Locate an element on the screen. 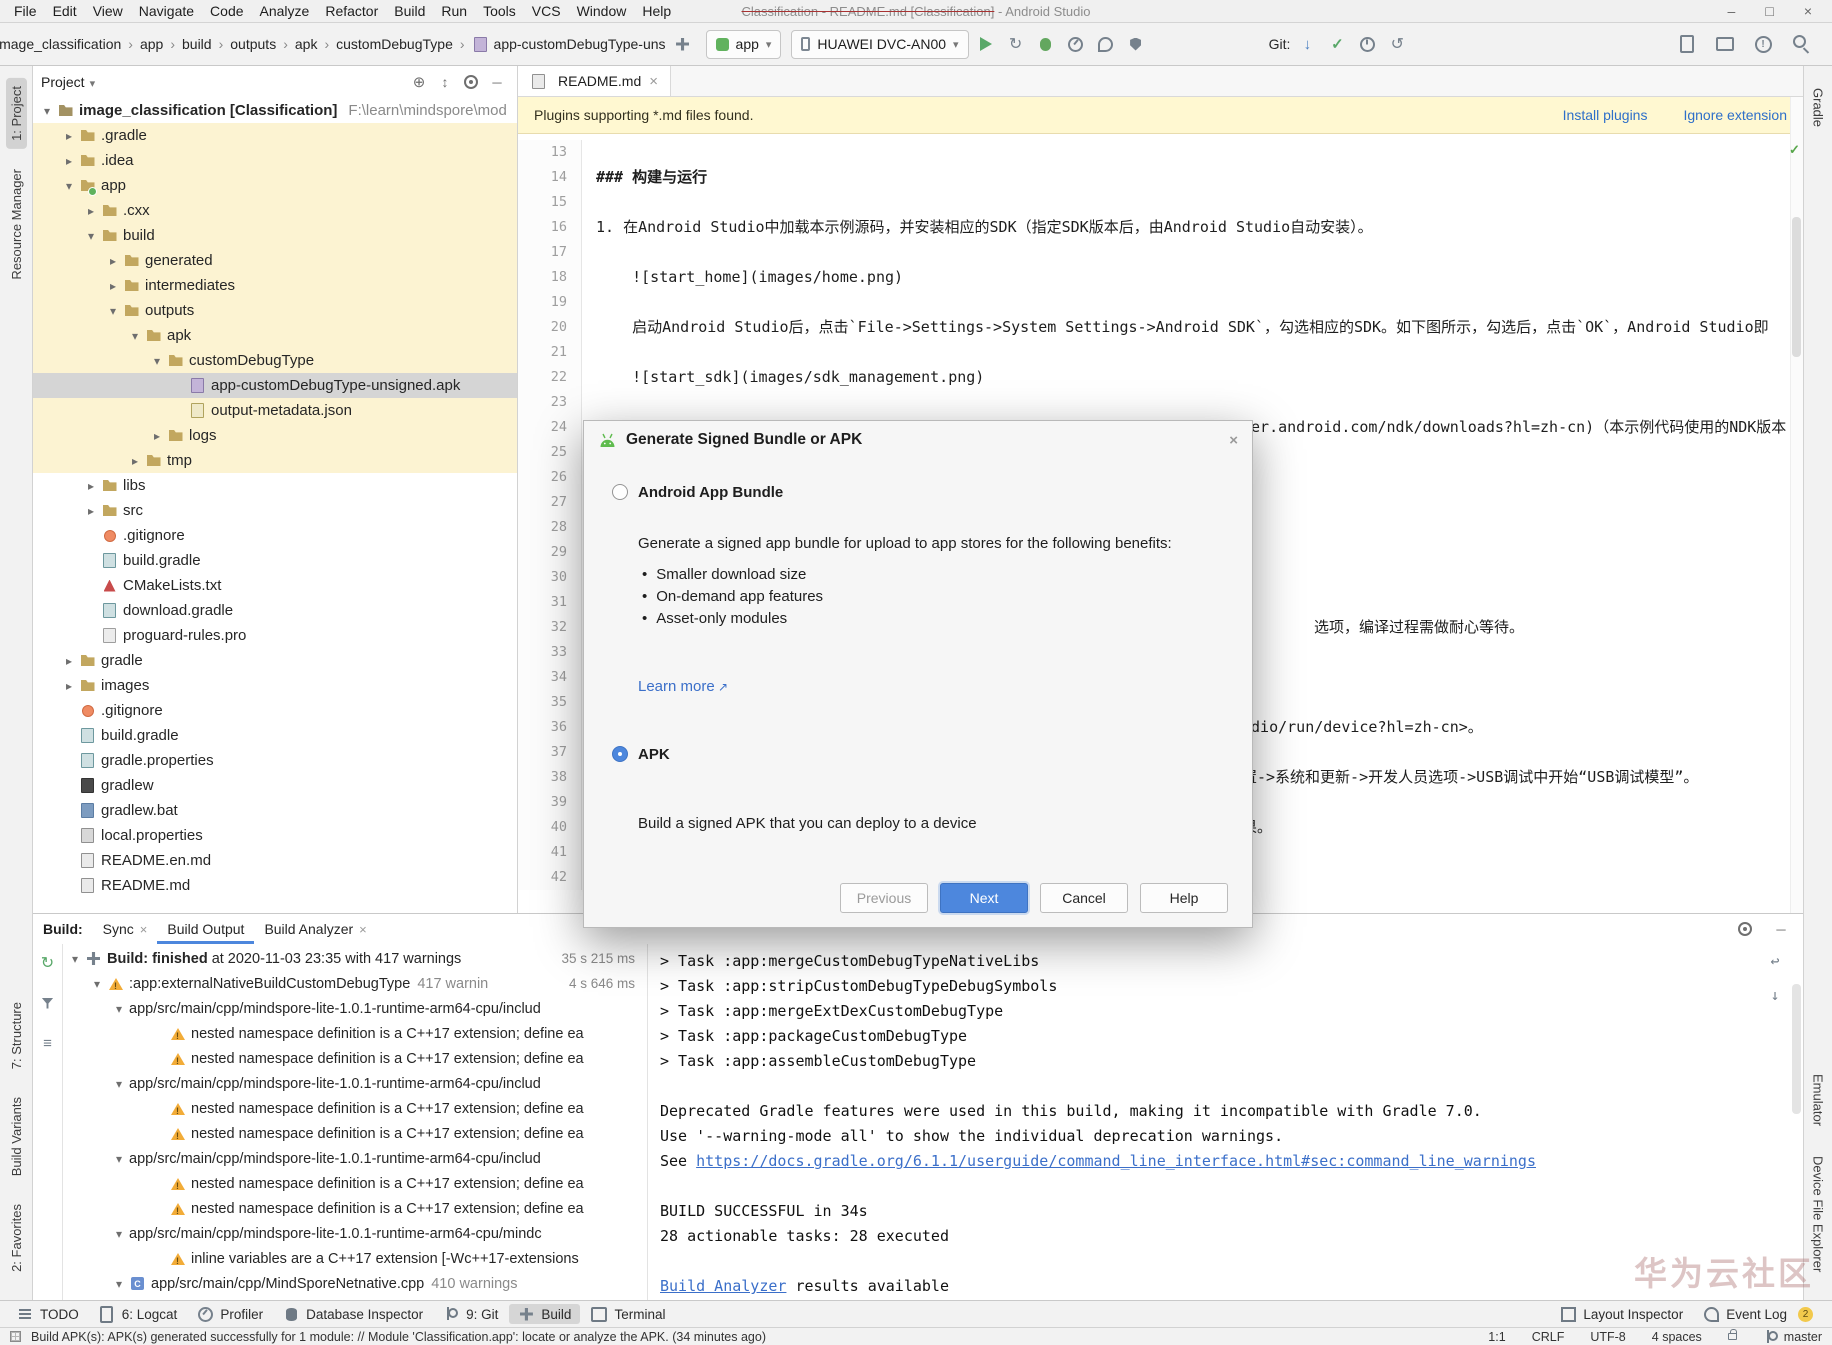 The width and height of the screenshot is (1832, 1345). breadcrumb-item: app is located at coordinates (142, 44).